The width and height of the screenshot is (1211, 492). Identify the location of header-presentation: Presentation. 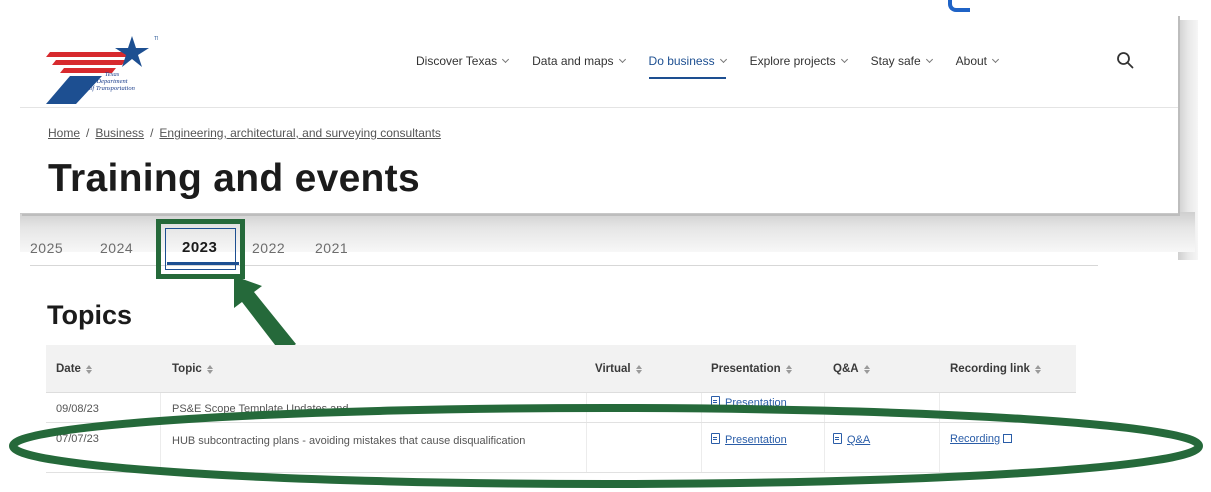
(751, 369).